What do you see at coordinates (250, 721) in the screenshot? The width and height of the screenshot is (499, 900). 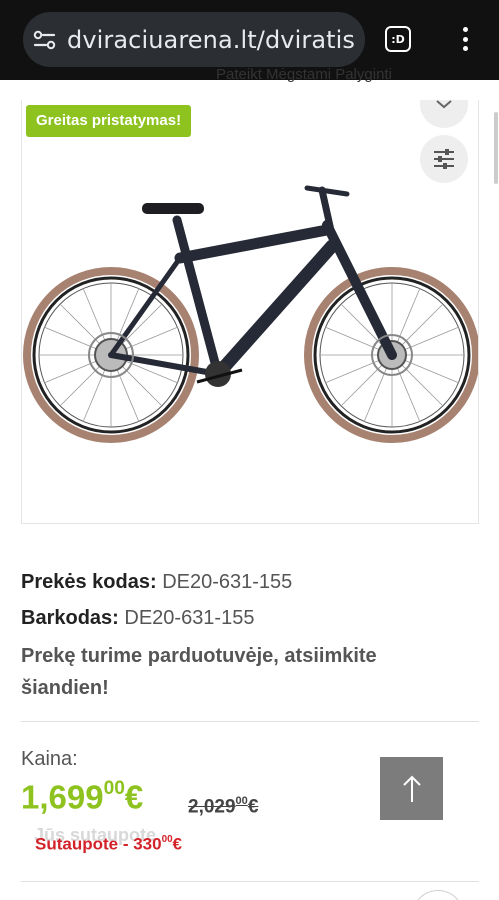 I see `section-divider` at bounding box center [250, 721].